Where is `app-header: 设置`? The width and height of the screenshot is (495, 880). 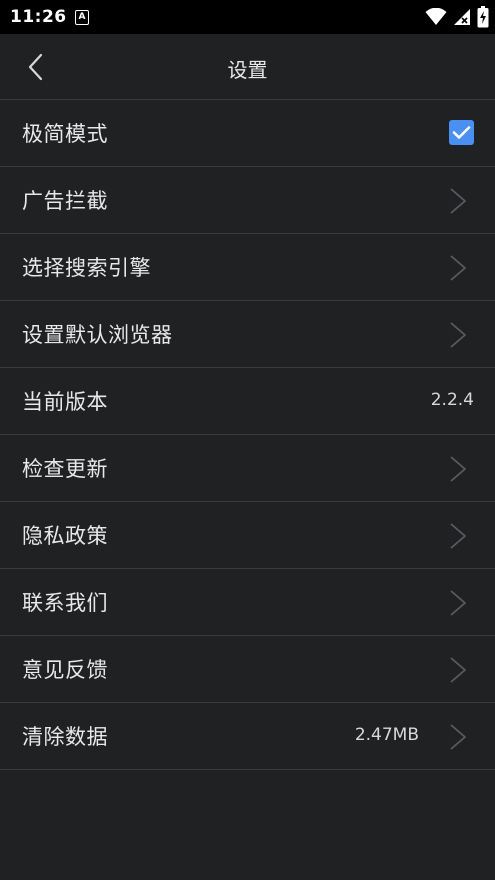
app-header: 设置 is located at coordinates (247, 66).